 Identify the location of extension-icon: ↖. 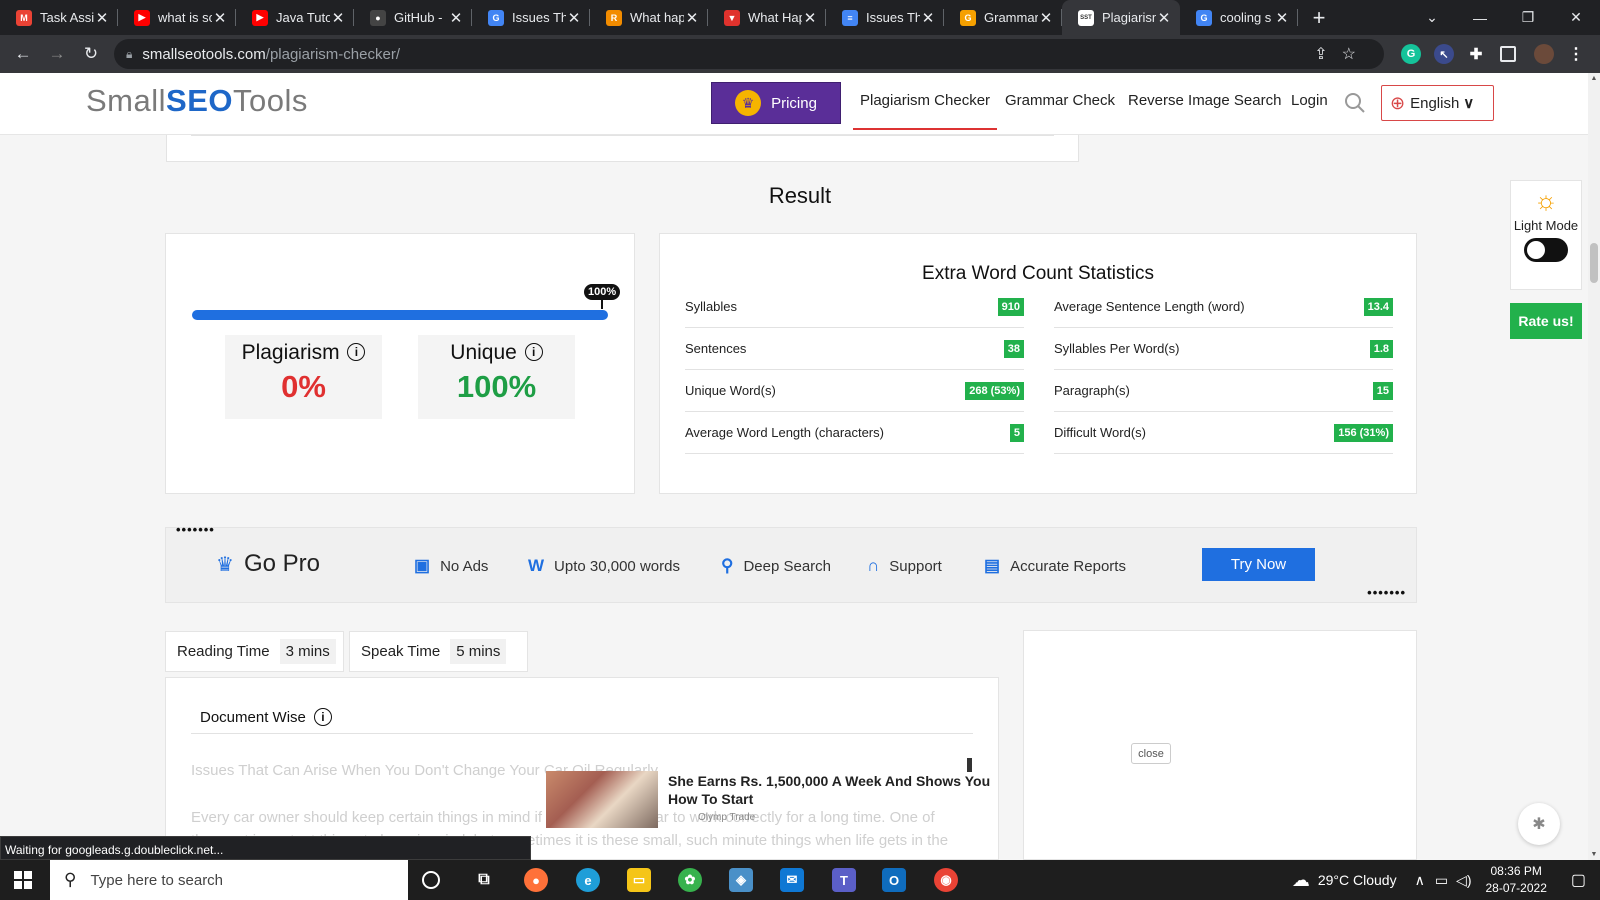
(1444, 54).